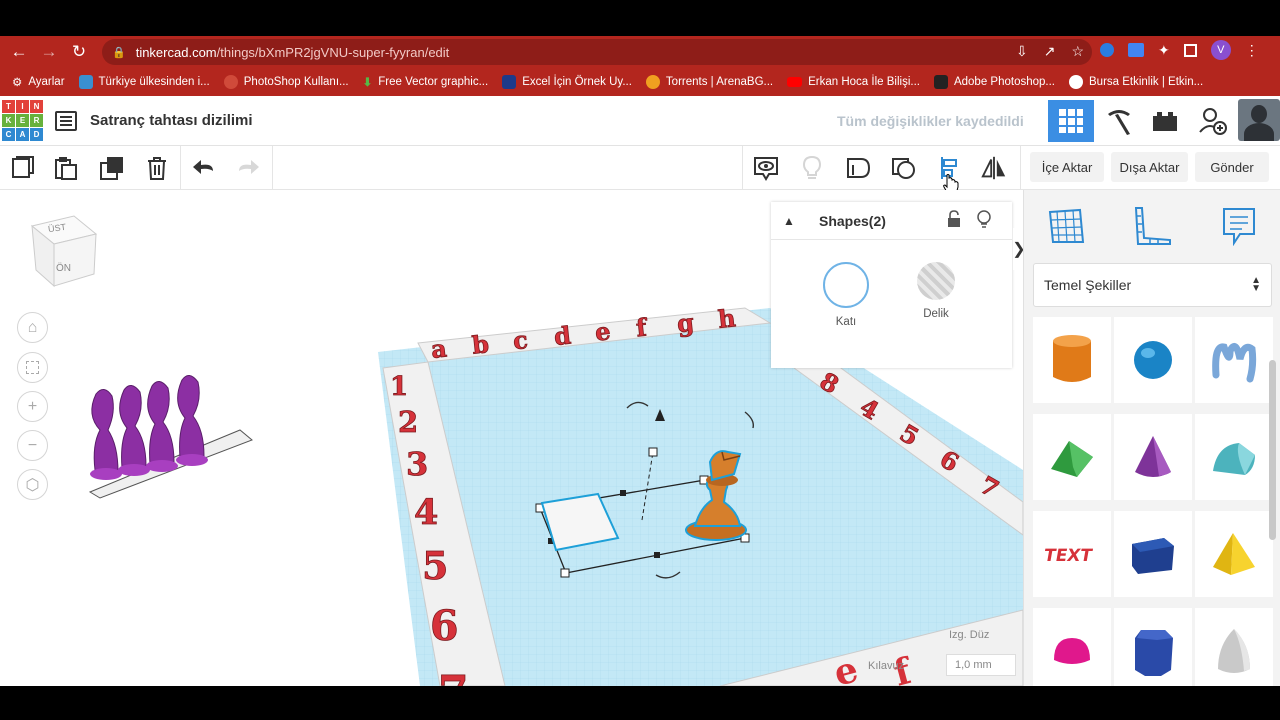  I want to click on zoom-out-button: −, so click(32, 445).